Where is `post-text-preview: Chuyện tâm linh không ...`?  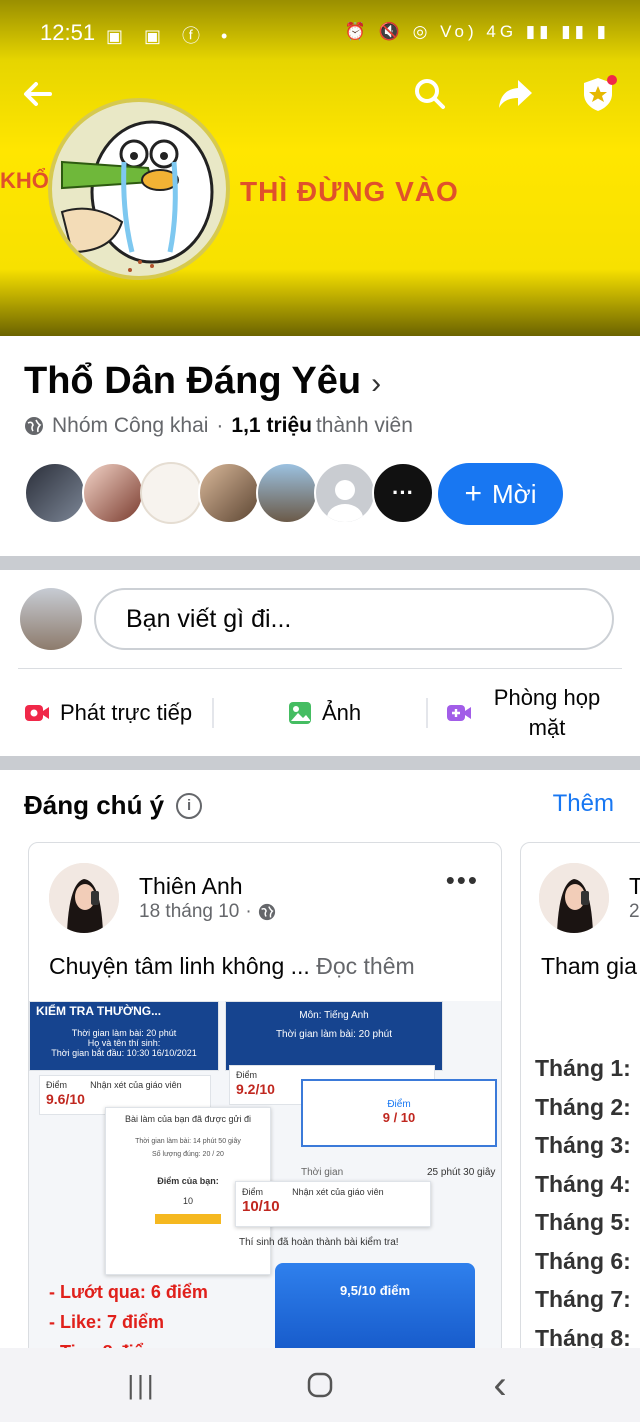
post-text-preview: Chuyện tâm linh không ... is located at coordinates (179, 966).